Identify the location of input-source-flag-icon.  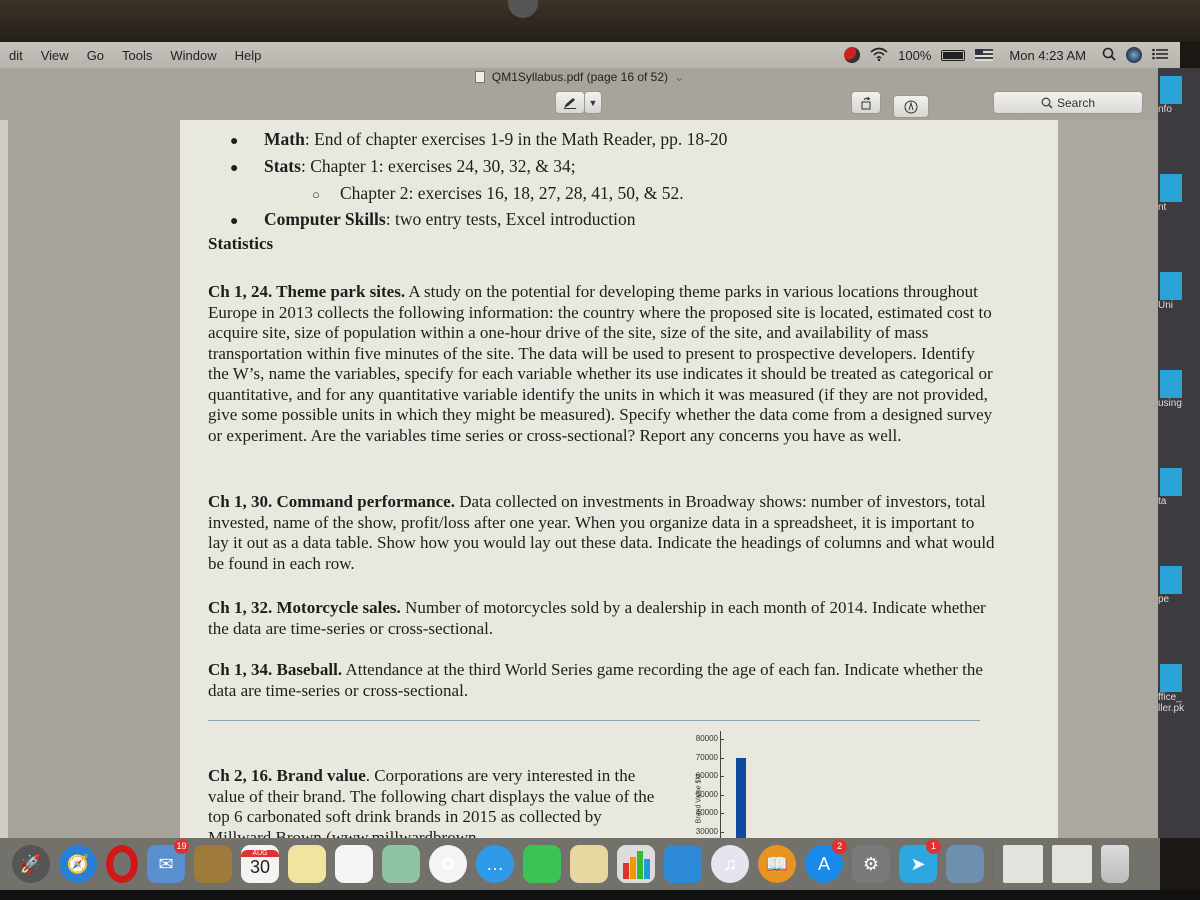
(984, 55).